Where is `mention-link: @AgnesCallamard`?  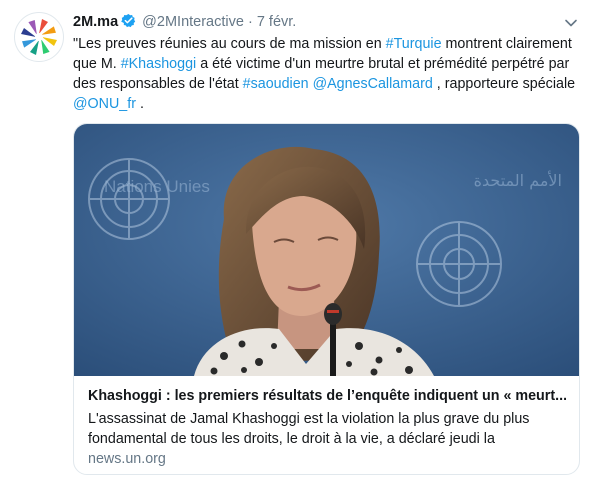 mention-link: @AgnesCallamard is located at coordinates (373, 84).